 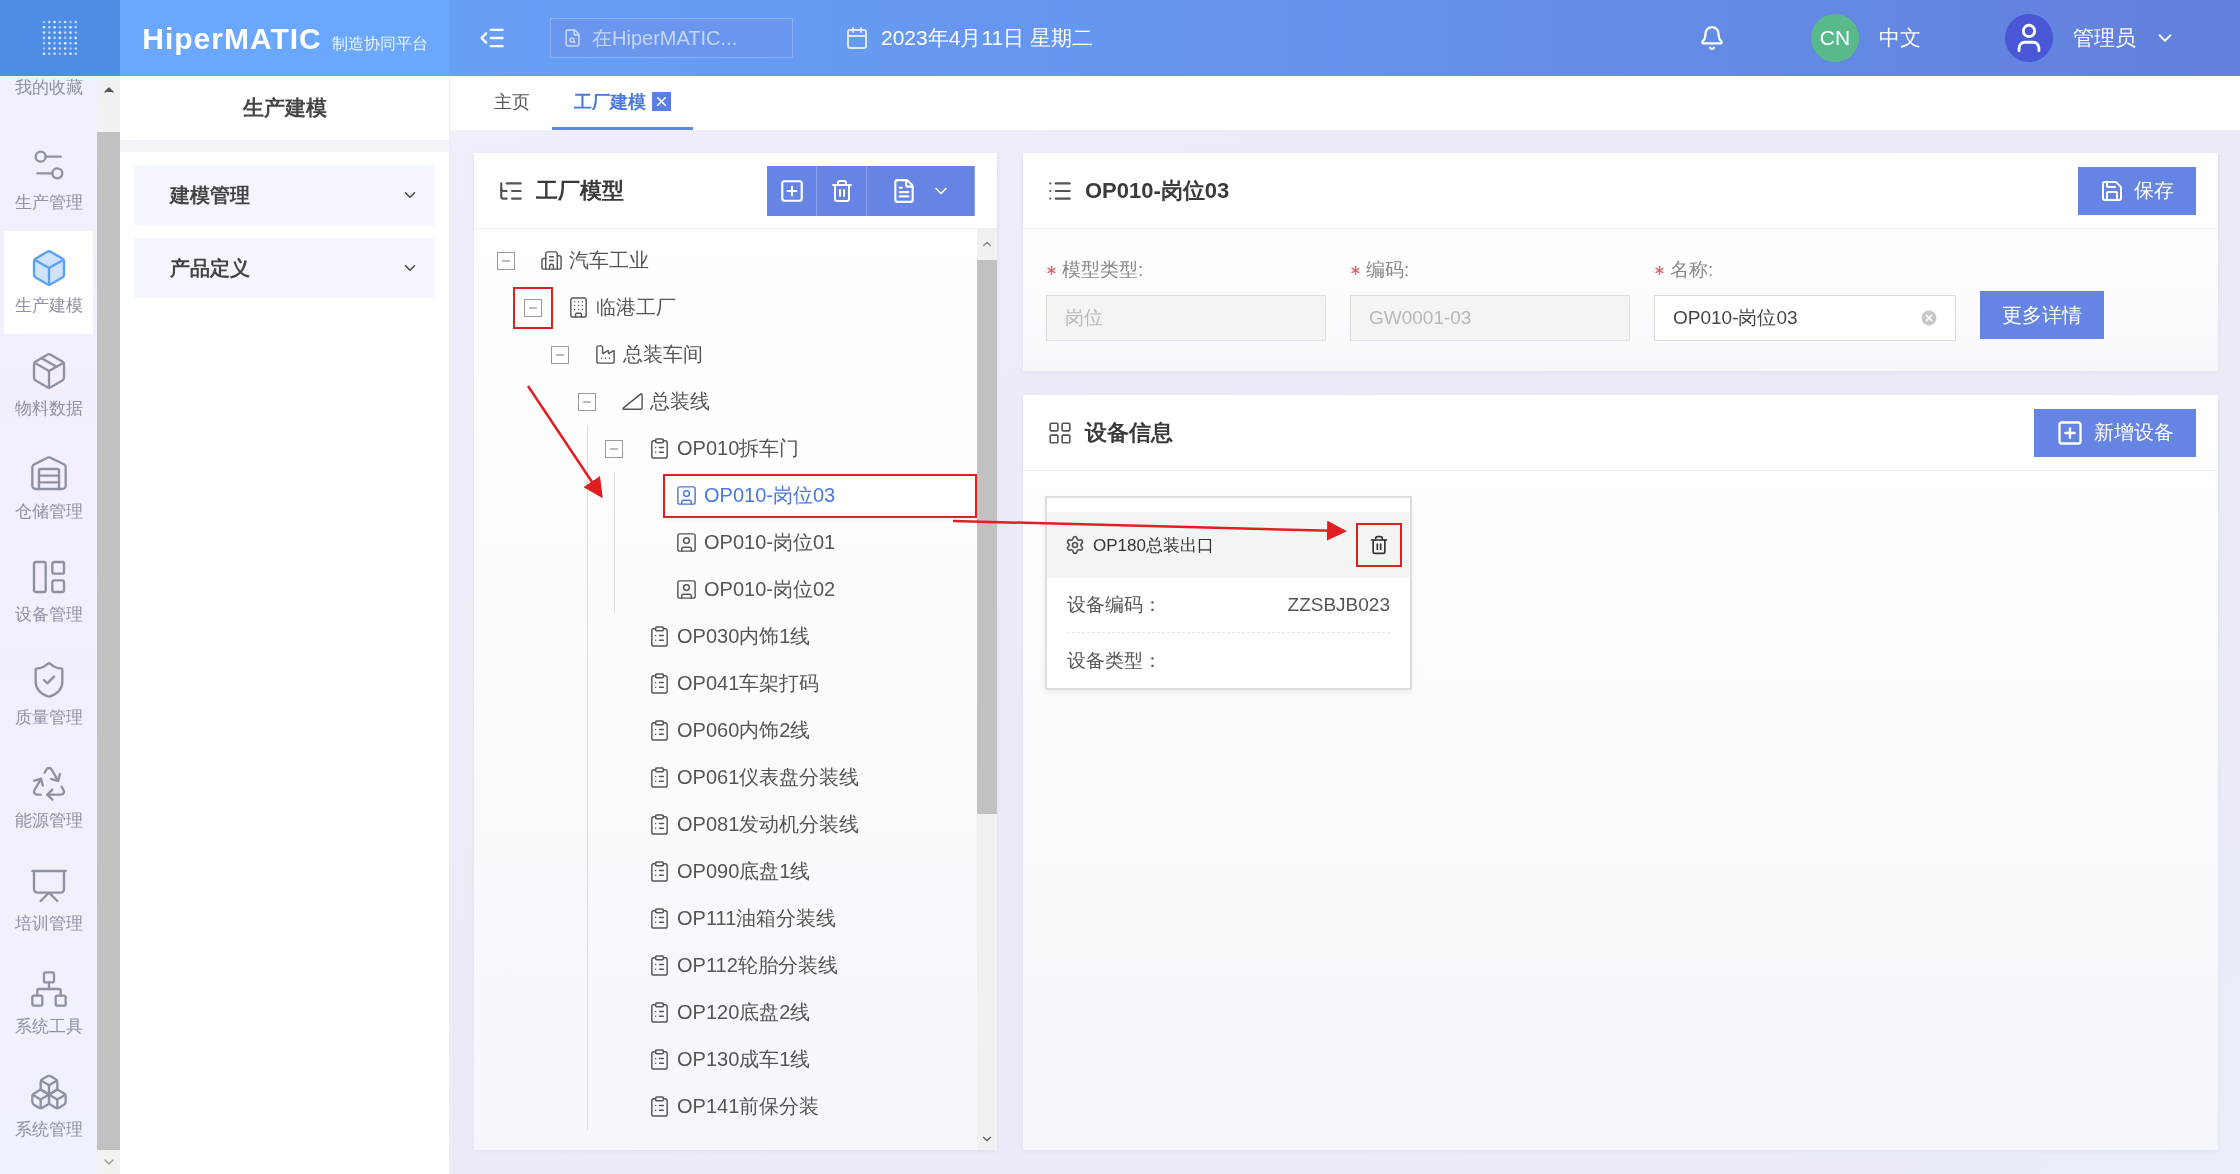 What do you see at coordinates (1114, 605) in the screenshot?
I see `field-label: 设备编码：` at bounding box center [1114, 605].